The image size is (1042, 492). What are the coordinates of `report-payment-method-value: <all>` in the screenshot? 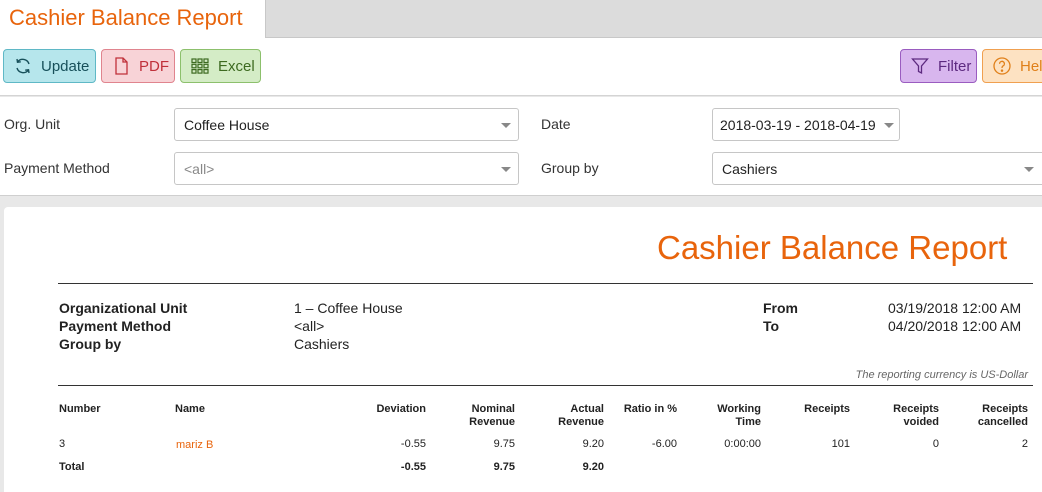 It's located at (309, 326).